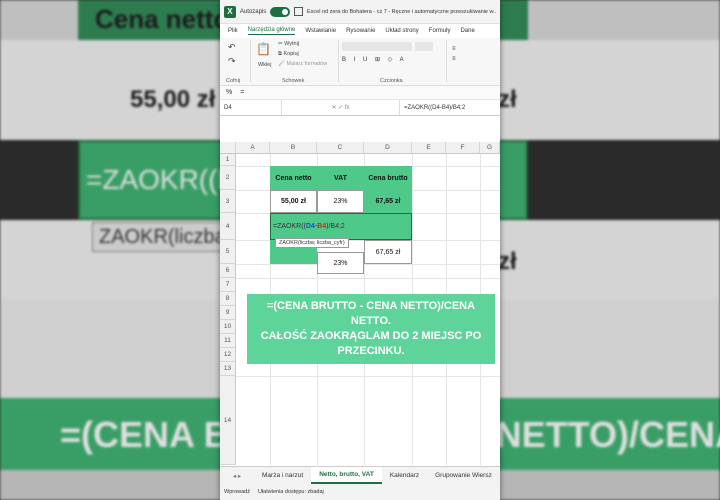 This screenshot has height=500, width=720. What do you see at coordinates (228, 160) in the screenshot?
I see `row-header: 1` at bounding box center [228, 160].